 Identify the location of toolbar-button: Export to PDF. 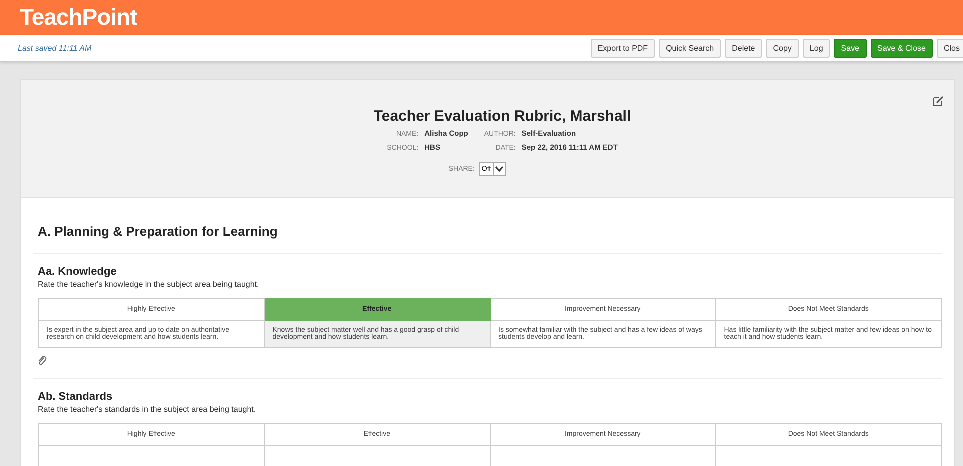
(623, 48).